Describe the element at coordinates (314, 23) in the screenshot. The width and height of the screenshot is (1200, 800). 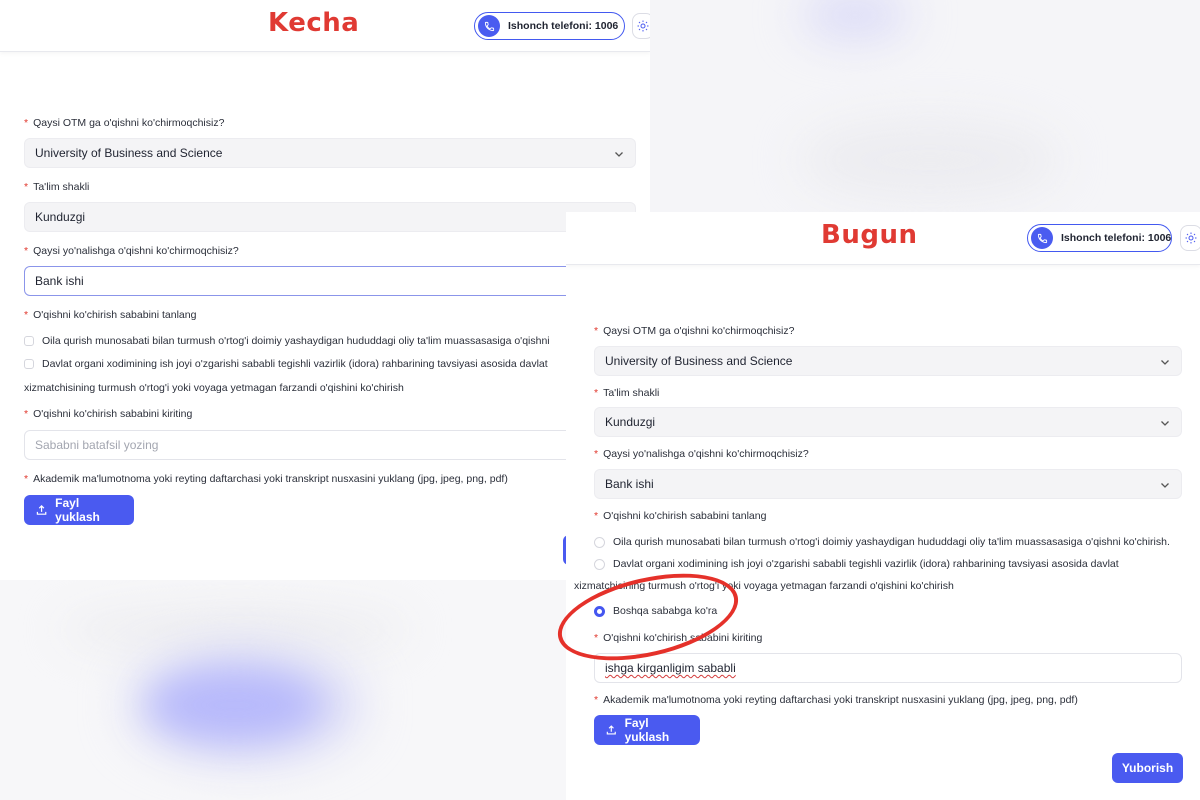
I see `panel-heading: Kecha` at that location.